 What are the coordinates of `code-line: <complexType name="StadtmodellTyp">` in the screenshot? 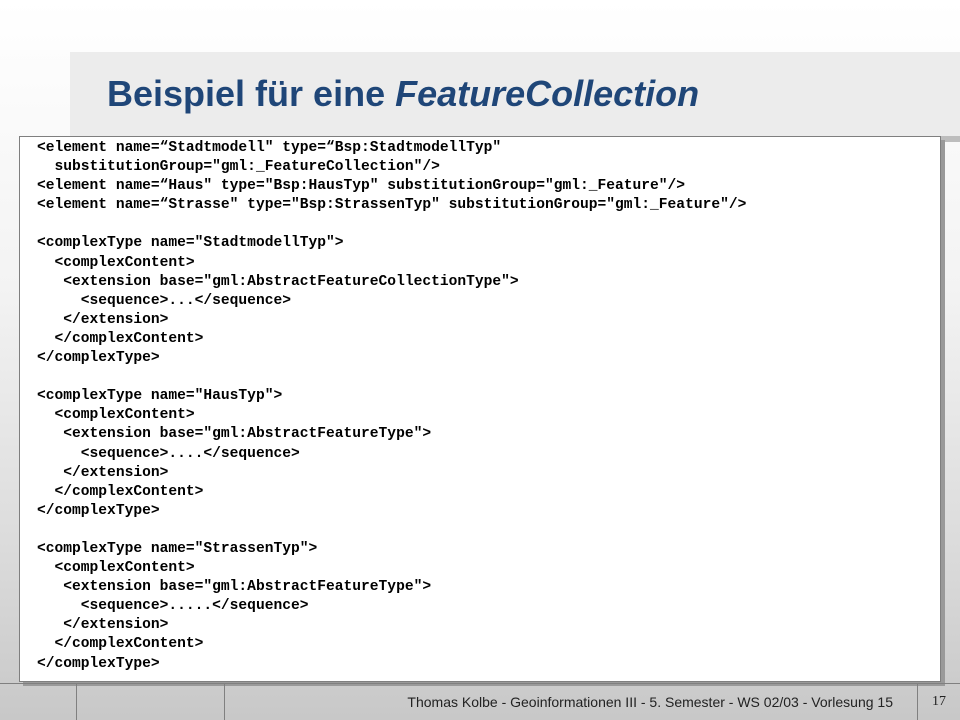 It's located at (190, 243).